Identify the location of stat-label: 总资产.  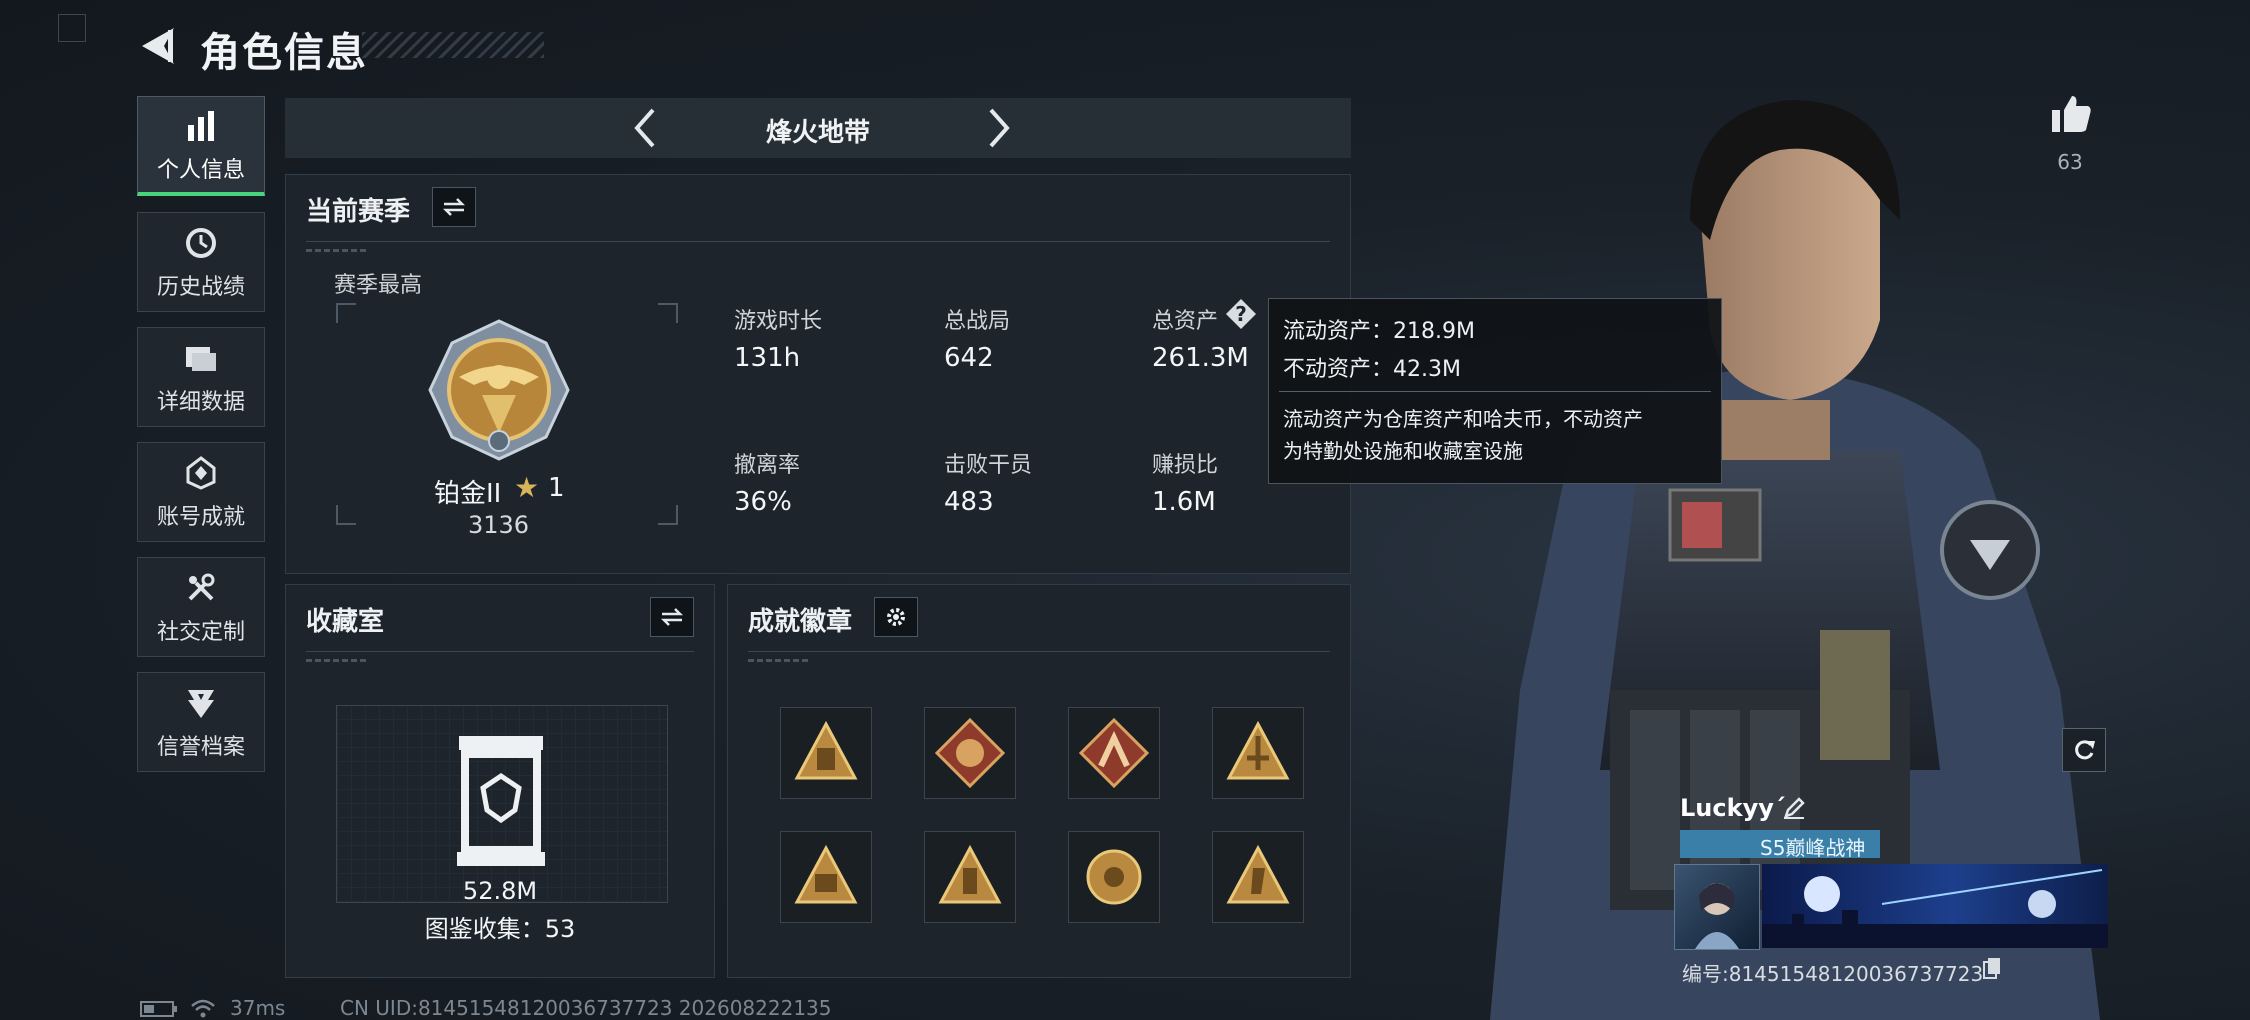
(1185, 321).